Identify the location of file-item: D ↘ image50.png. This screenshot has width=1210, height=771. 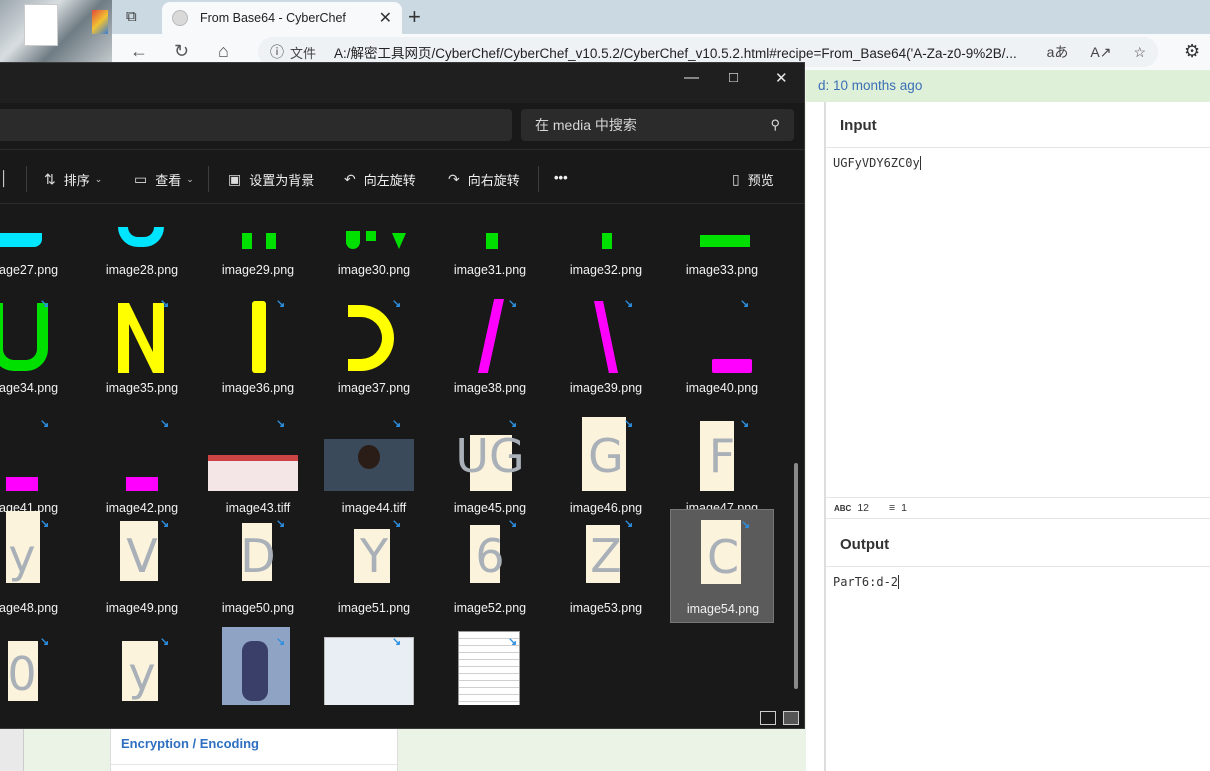
(258, 566).